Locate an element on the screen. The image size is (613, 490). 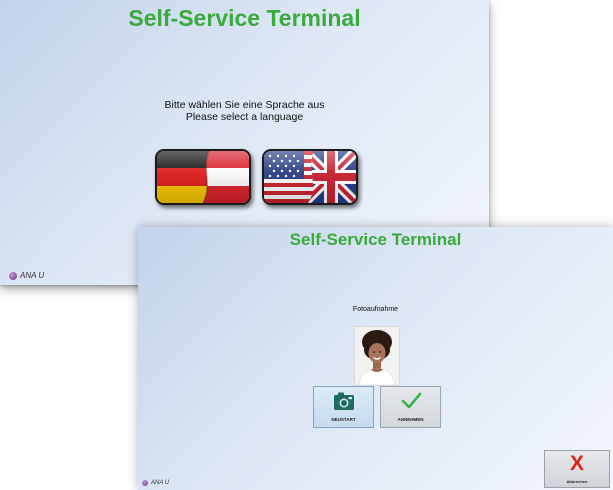
close-icon: X is located at coordinates (576, 463).